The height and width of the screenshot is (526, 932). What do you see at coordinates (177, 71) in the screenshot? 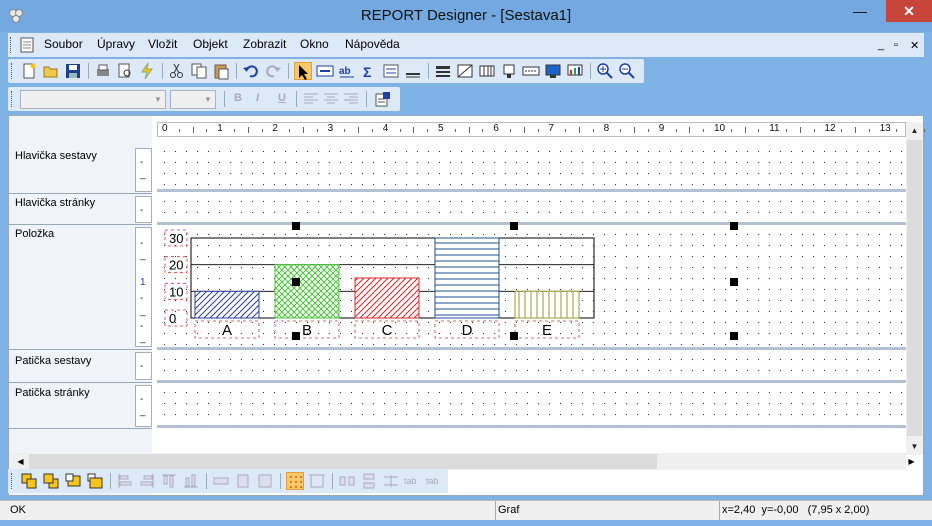
I see `cut-icon` at bounding box center [177, 71].